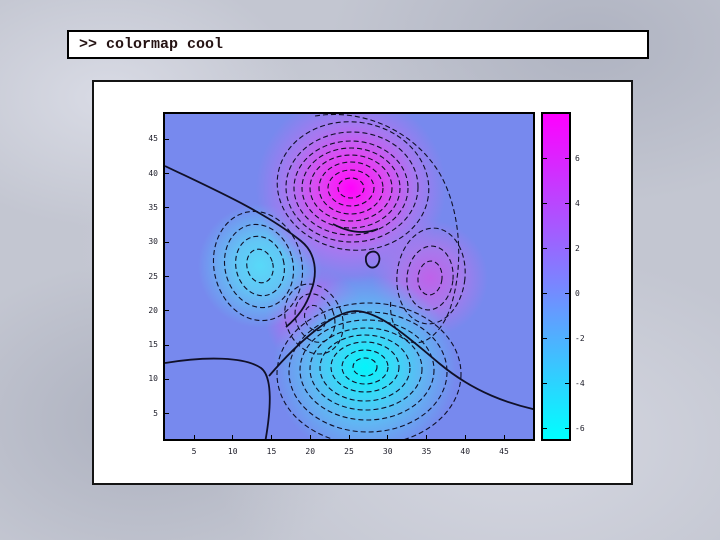 The image size is (720, 540). What do you see at coordinates (310, 451) in the screenshot?
I see `x-tick-label: 20` at bounding box center [310, 451].